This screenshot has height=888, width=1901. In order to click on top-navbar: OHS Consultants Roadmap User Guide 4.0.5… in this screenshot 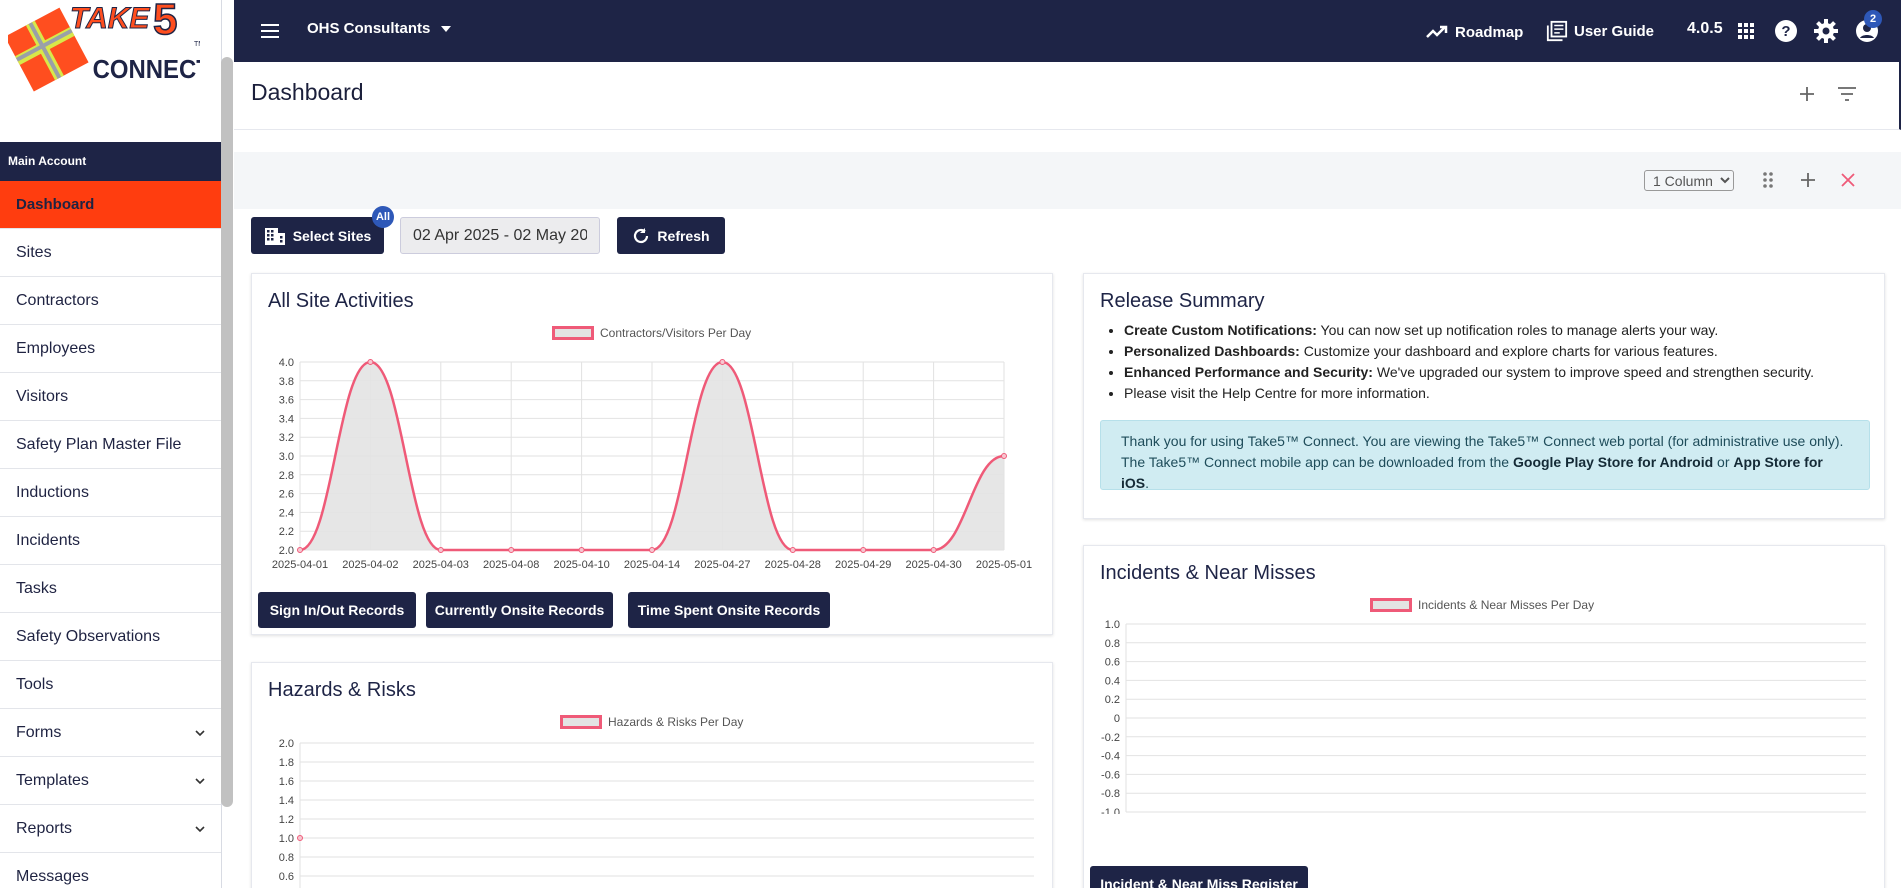, I will do `click(1067, 31)`.